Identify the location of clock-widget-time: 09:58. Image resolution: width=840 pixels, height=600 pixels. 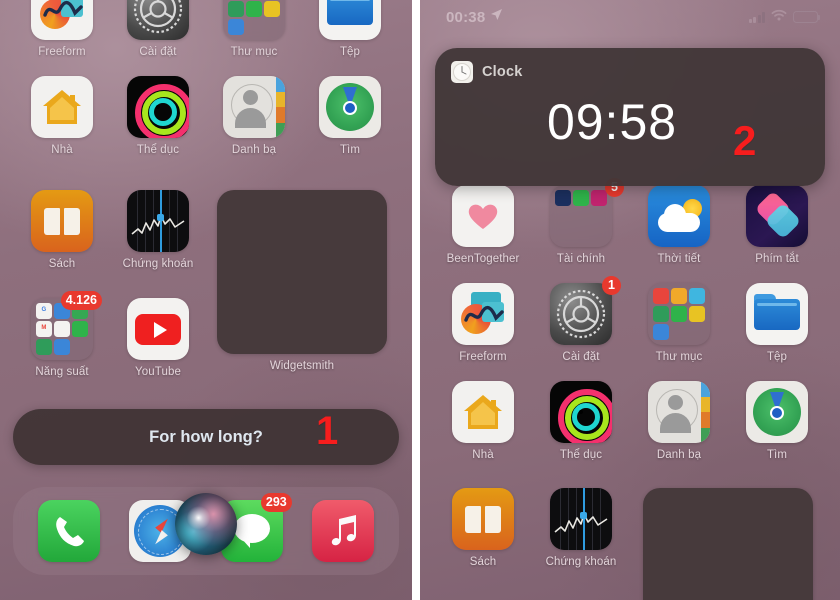
(612, 122).